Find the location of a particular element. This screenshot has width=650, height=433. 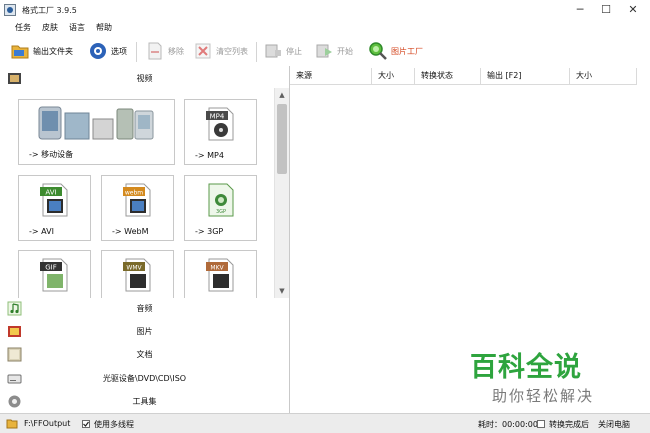

category-audio: 音频 is located at coordinates (144, 309).